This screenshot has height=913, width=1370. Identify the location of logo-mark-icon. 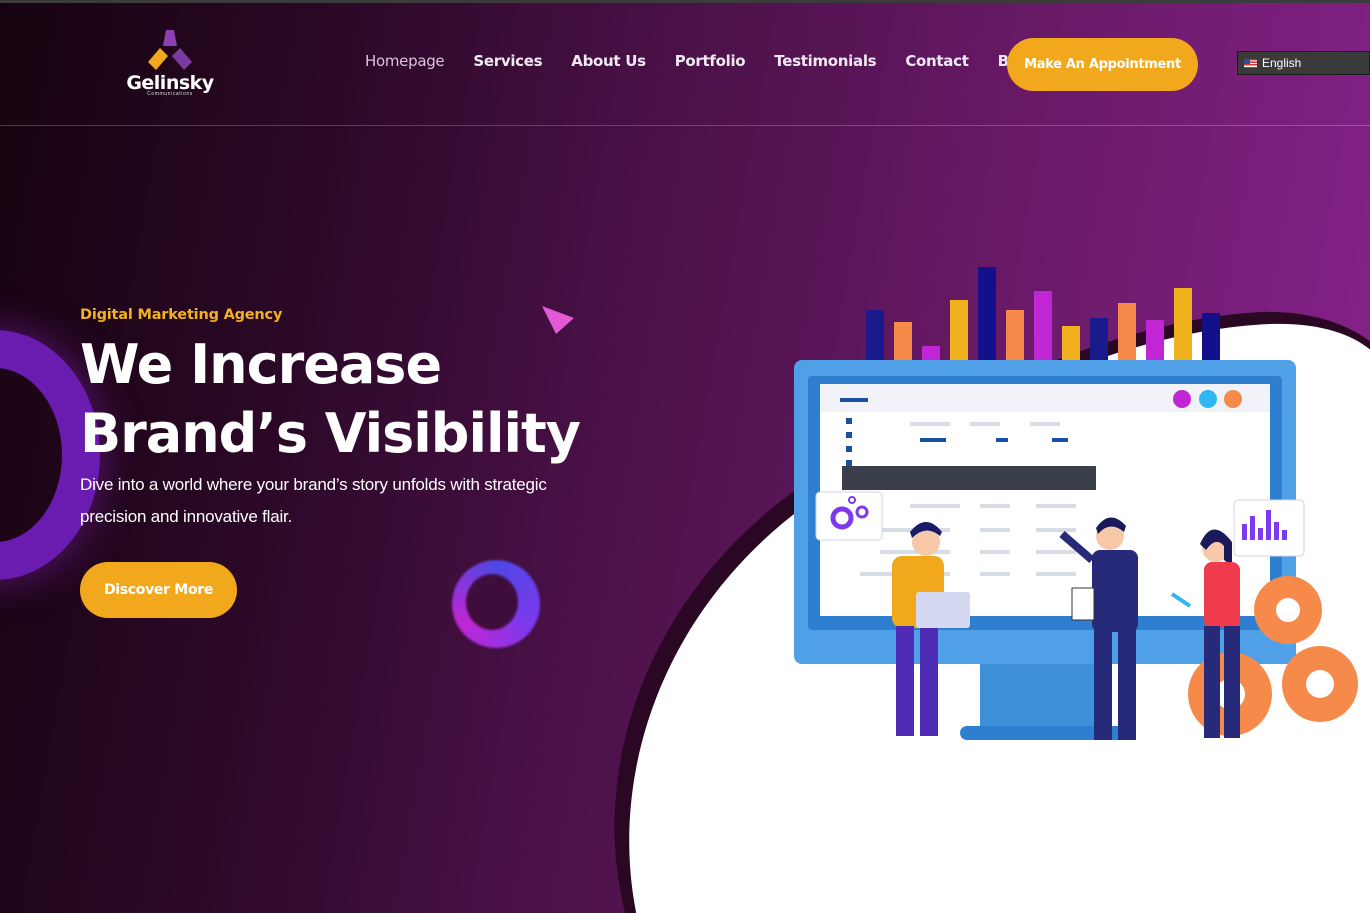
(170, 50).